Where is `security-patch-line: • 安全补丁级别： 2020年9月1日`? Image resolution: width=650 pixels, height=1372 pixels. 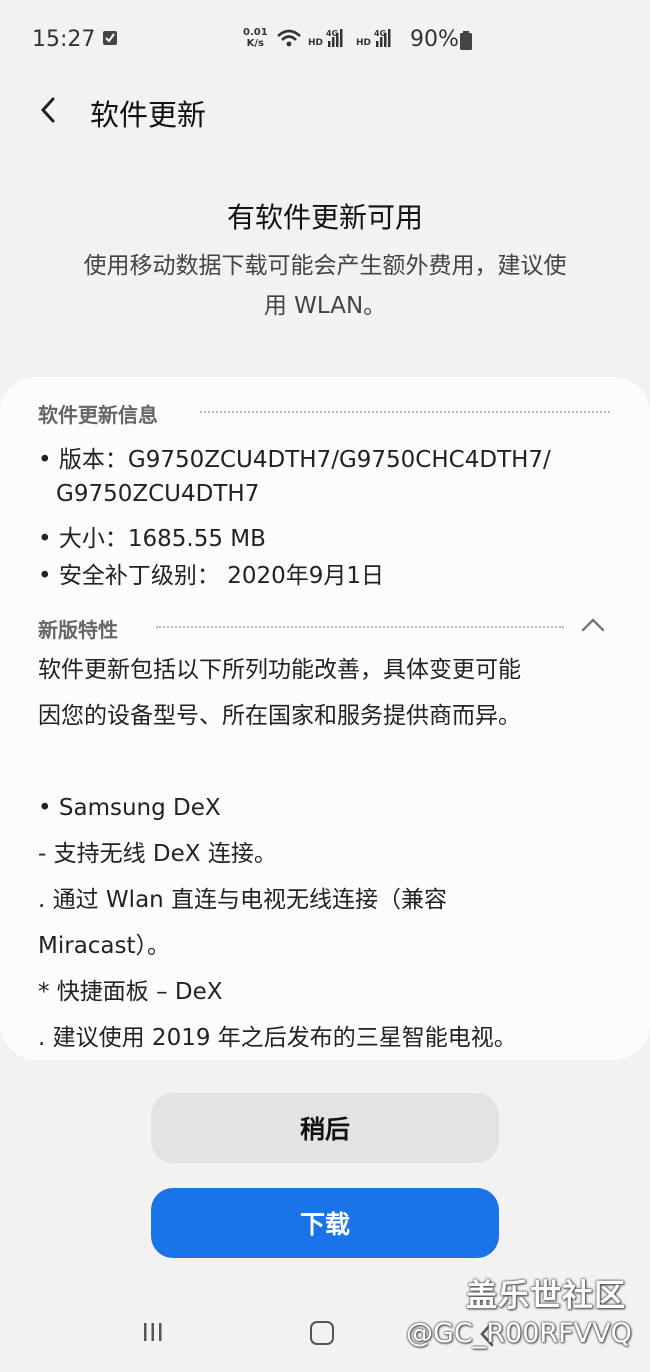 security-patch-line: • 安全补丁级别： 2020年9月1日 is located at coordinates (211, 576).